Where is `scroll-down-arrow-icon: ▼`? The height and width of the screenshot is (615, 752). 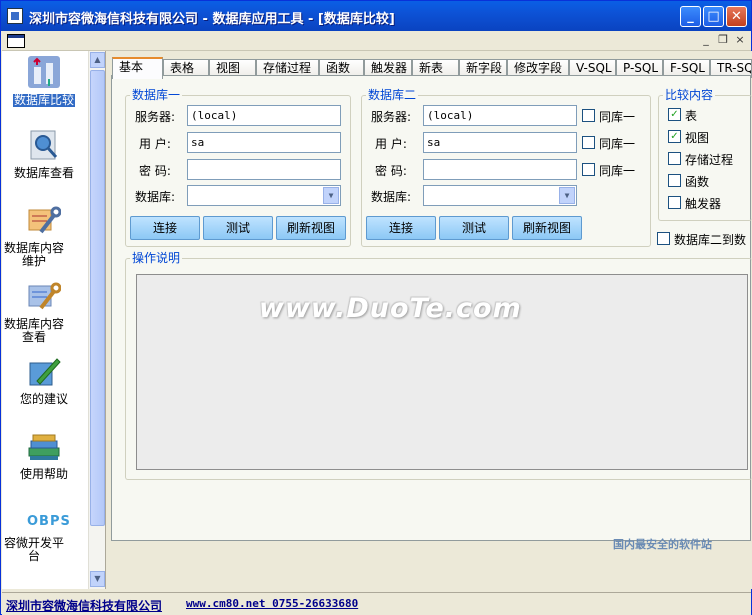
scroll-down-arrow-icon: ▼ is located at coordinates (97, 579).